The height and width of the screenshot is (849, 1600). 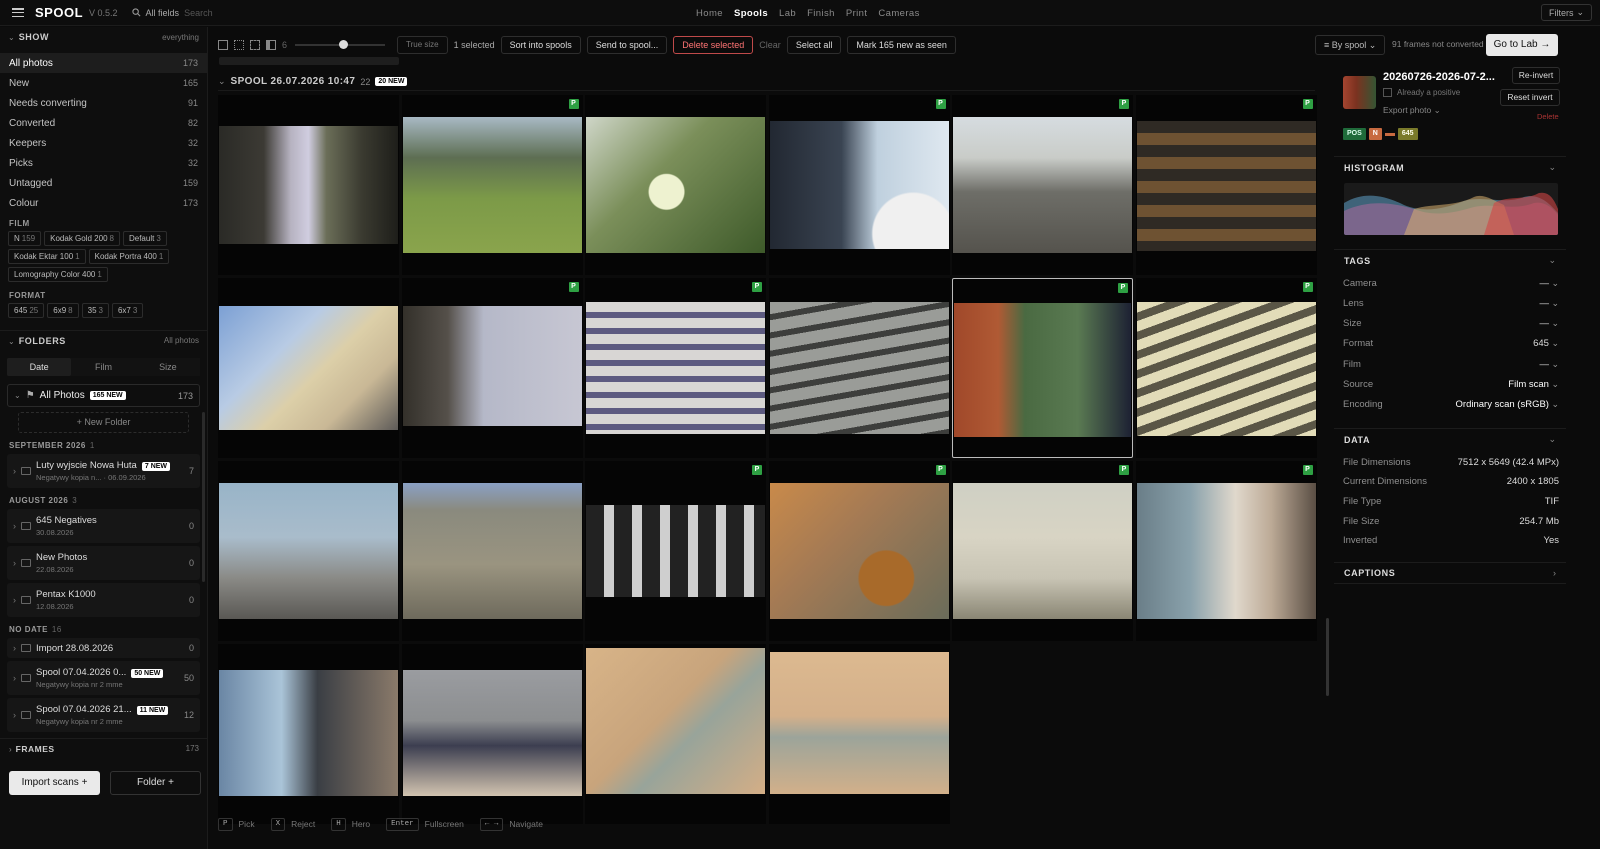 I want to click on folder-item: › Import 28.08.2026 0, so click(x=103, y=648).